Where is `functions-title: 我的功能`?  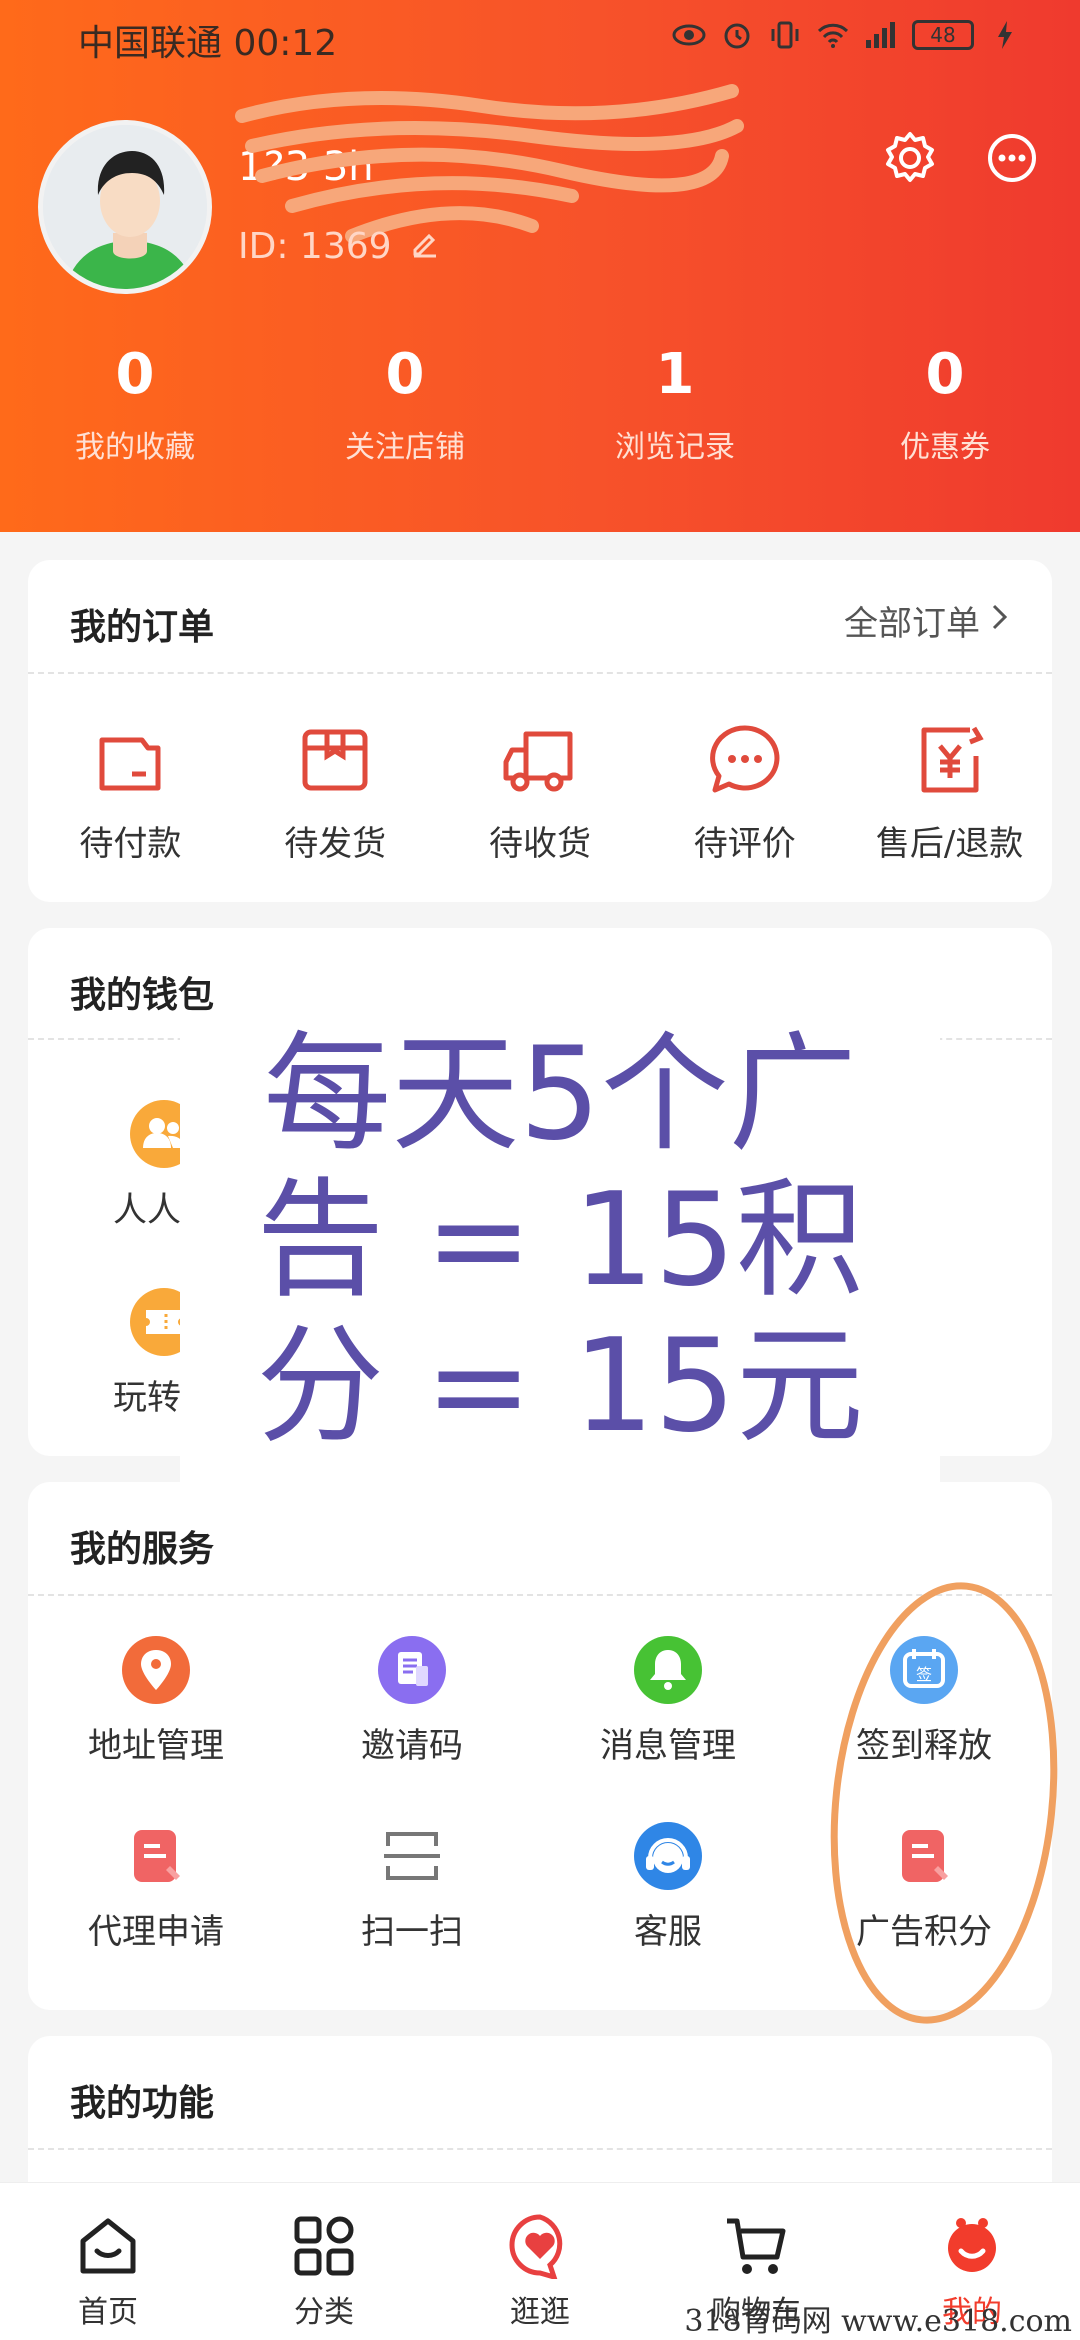 functions-title: 我的功能 is located at coordinates (142, 2103).